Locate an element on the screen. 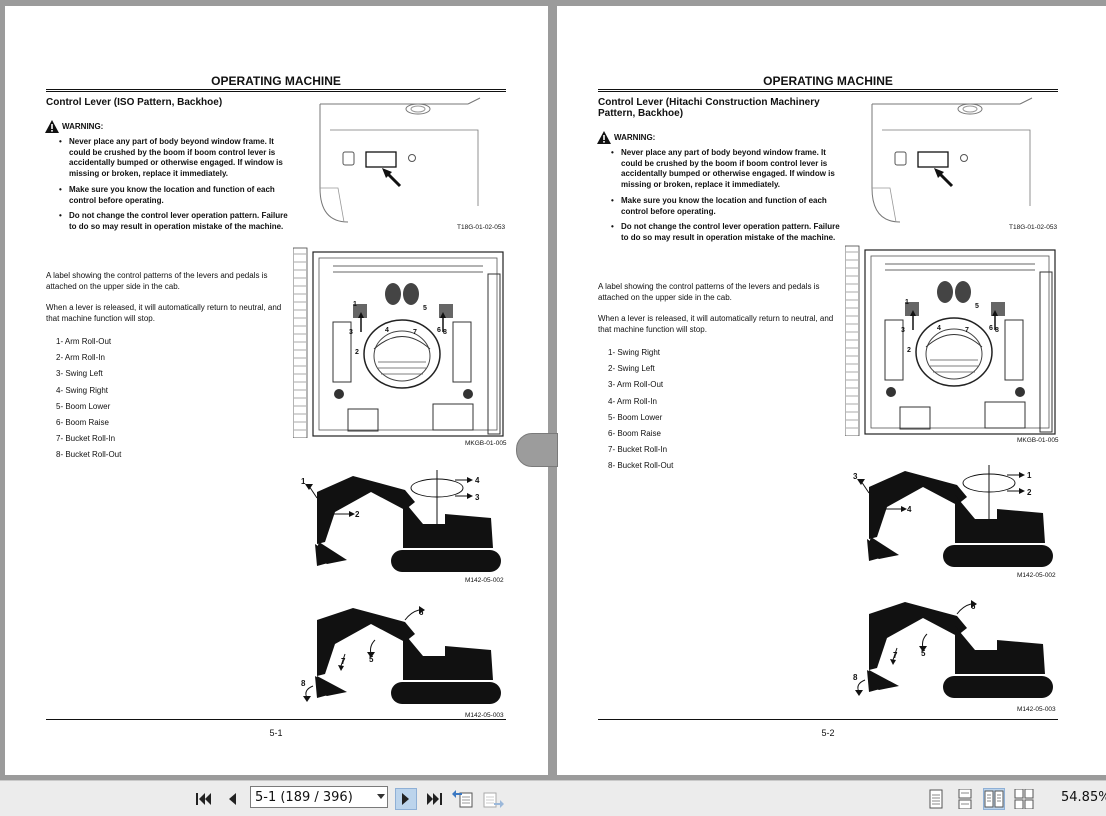 This screenshot has height=816, width=1106. operation-item: 2- Swing Left is located at coordinates (631, 369).